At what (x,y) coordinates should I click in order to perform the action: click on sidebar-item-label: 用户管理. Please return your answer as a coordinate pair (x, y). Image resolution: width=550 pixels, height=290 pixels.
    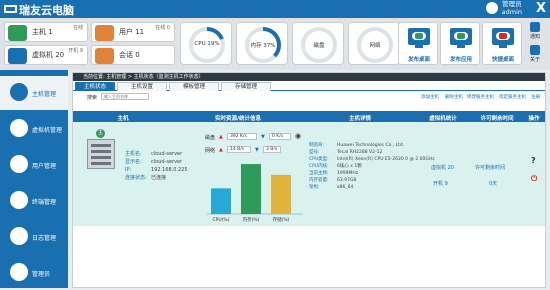
    Looking at the image, I should click on (44, 166).